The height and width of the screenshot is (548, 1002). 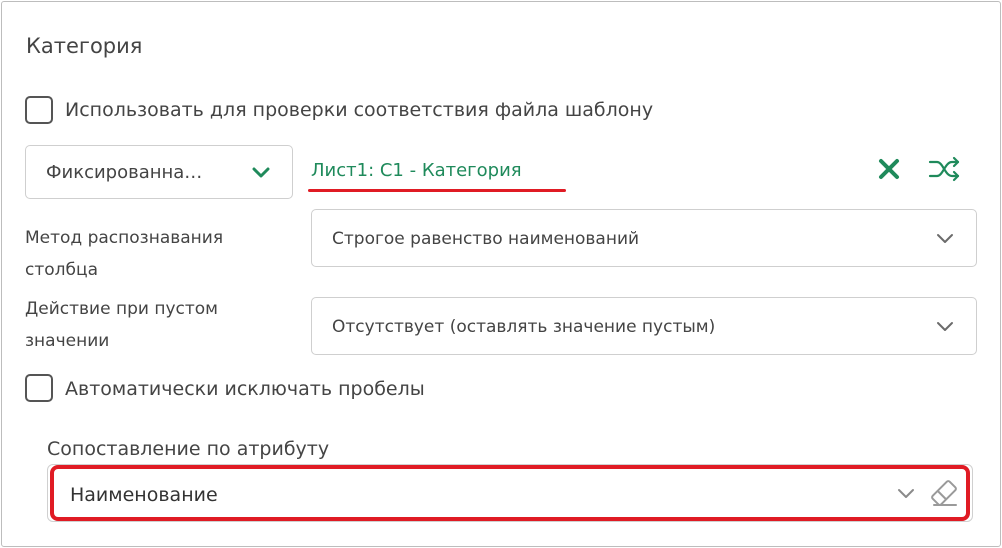 I want to click on recognition-method-value: Строгое равенство наименований, so click(x=486, y=239).